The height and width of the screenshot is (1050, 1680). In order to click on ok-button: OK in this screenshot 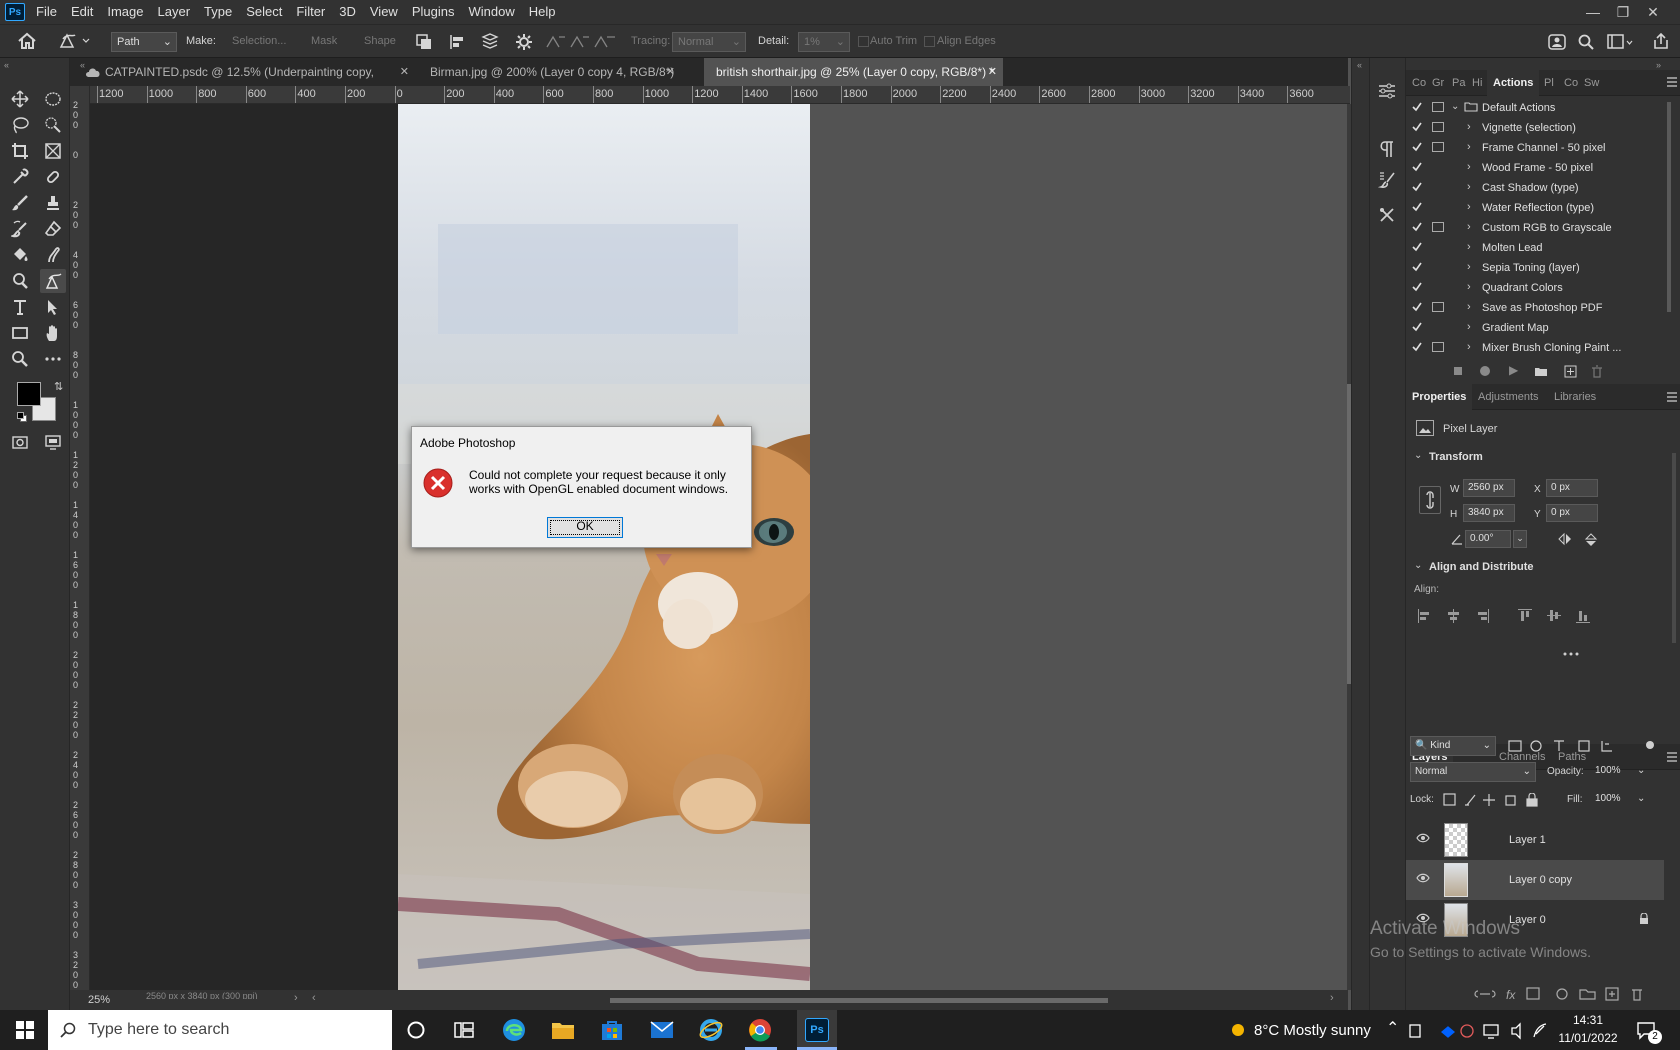, I will do `click(585, 527)`.